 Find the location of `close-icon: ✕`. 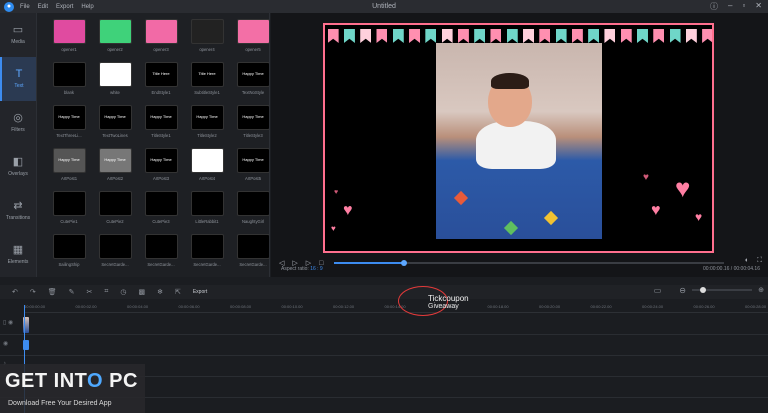

close-icon: ✕ is located at coordinates (758, 6).